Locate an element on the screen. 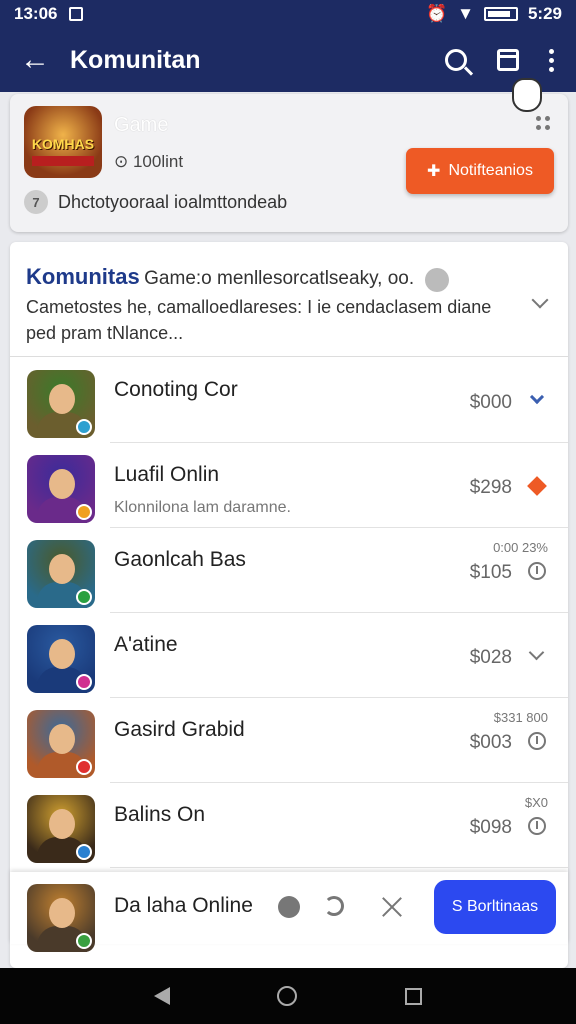  item-price: $028 is located at coordinates (490, 657).